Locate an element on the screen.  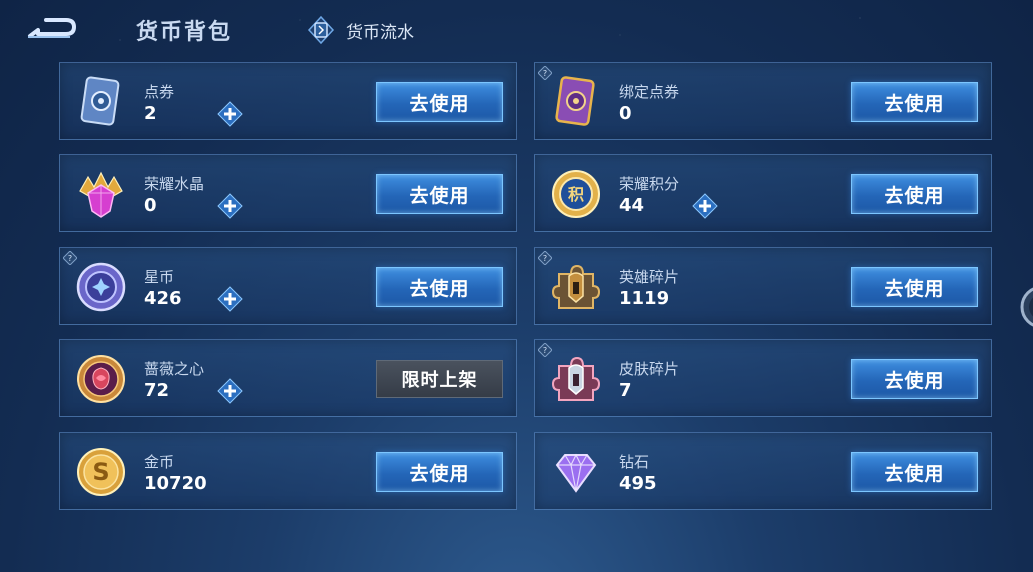
tab-currency-flow: 货币流水 is located at coordinates (360, 30).